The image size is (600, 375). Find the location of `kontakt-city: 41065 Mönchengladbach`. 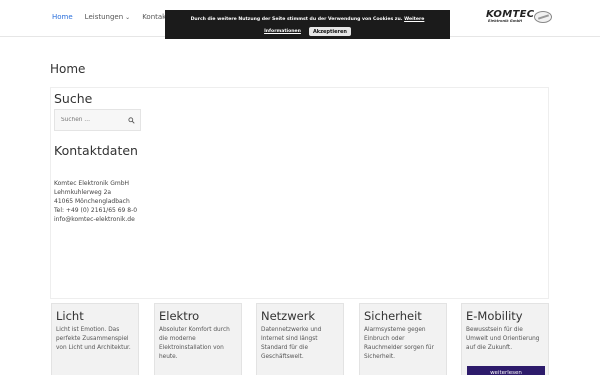

kontakt-city: 41065 Mönchengladbach is located at coordinates (92, 201).